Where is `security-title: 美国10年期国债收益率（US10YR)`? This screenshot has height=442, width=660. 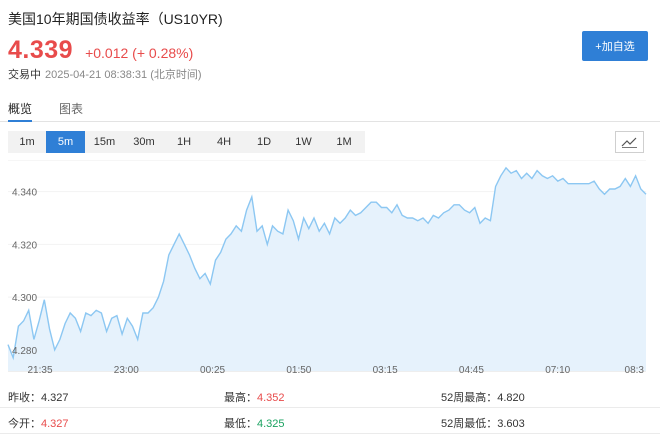 security-title: 美国10年期国债收益率（US10YR) is located at coordinates (115, 19).